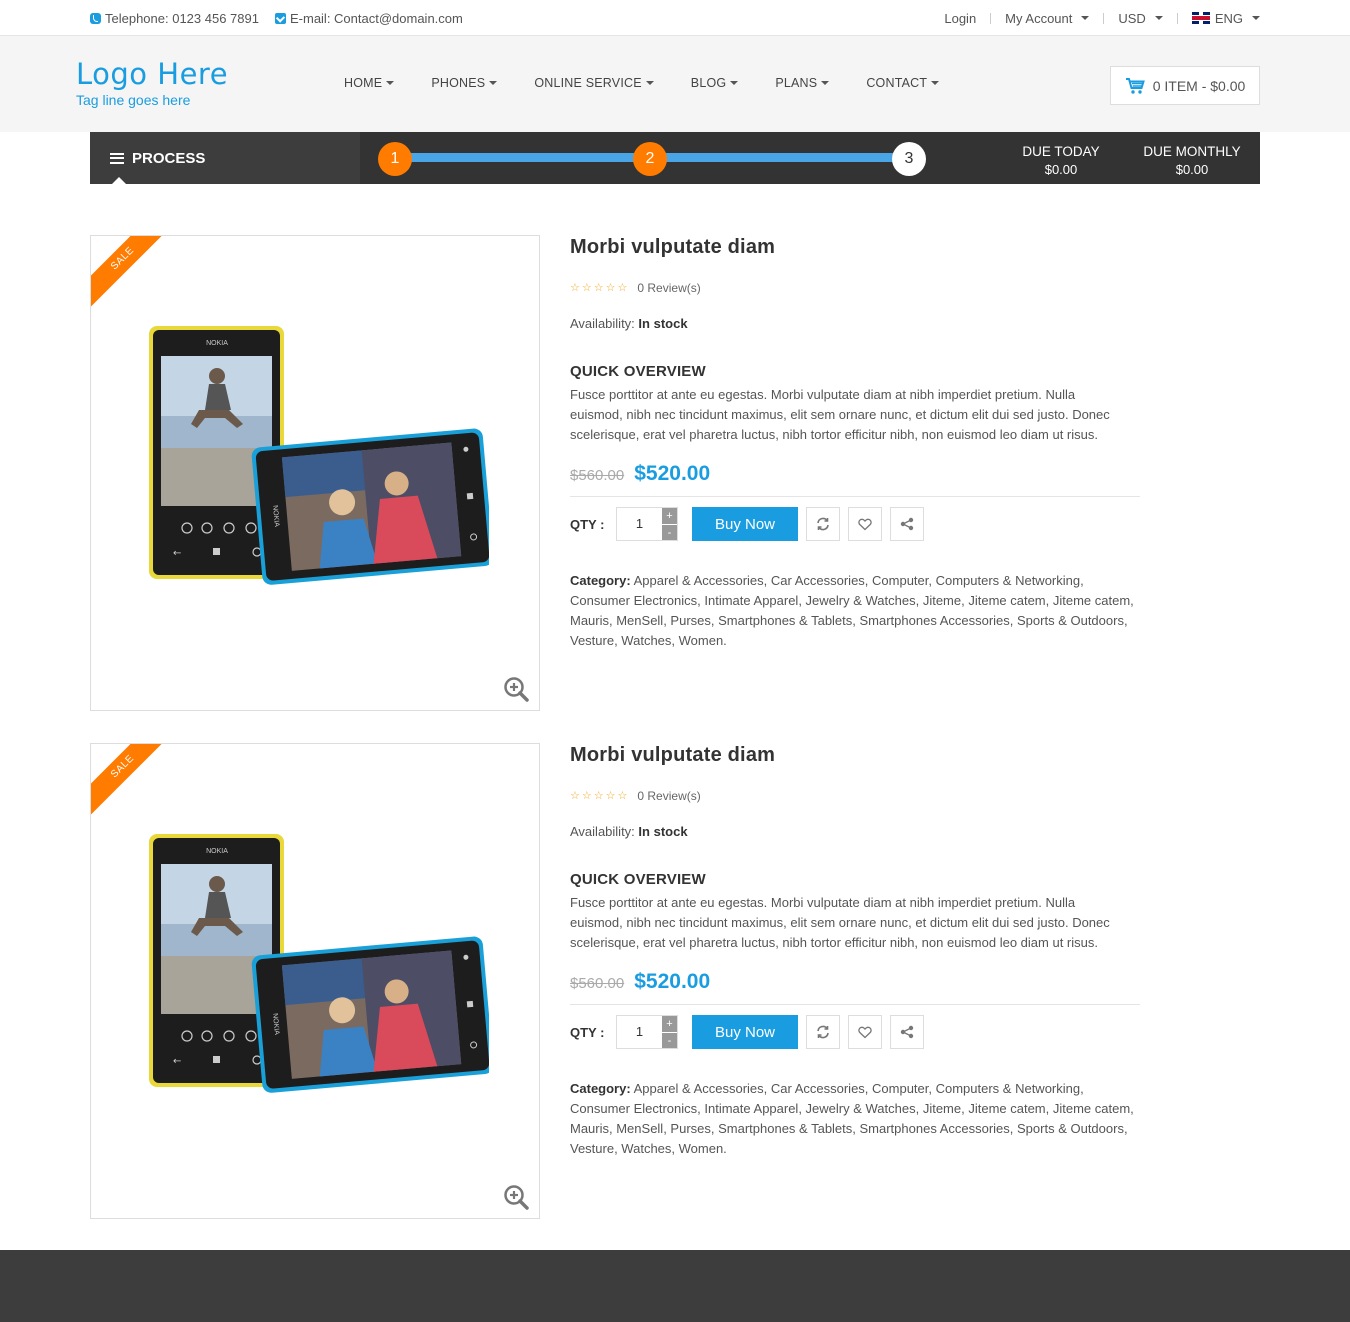  I want to click on footer, so click(675, 1286).